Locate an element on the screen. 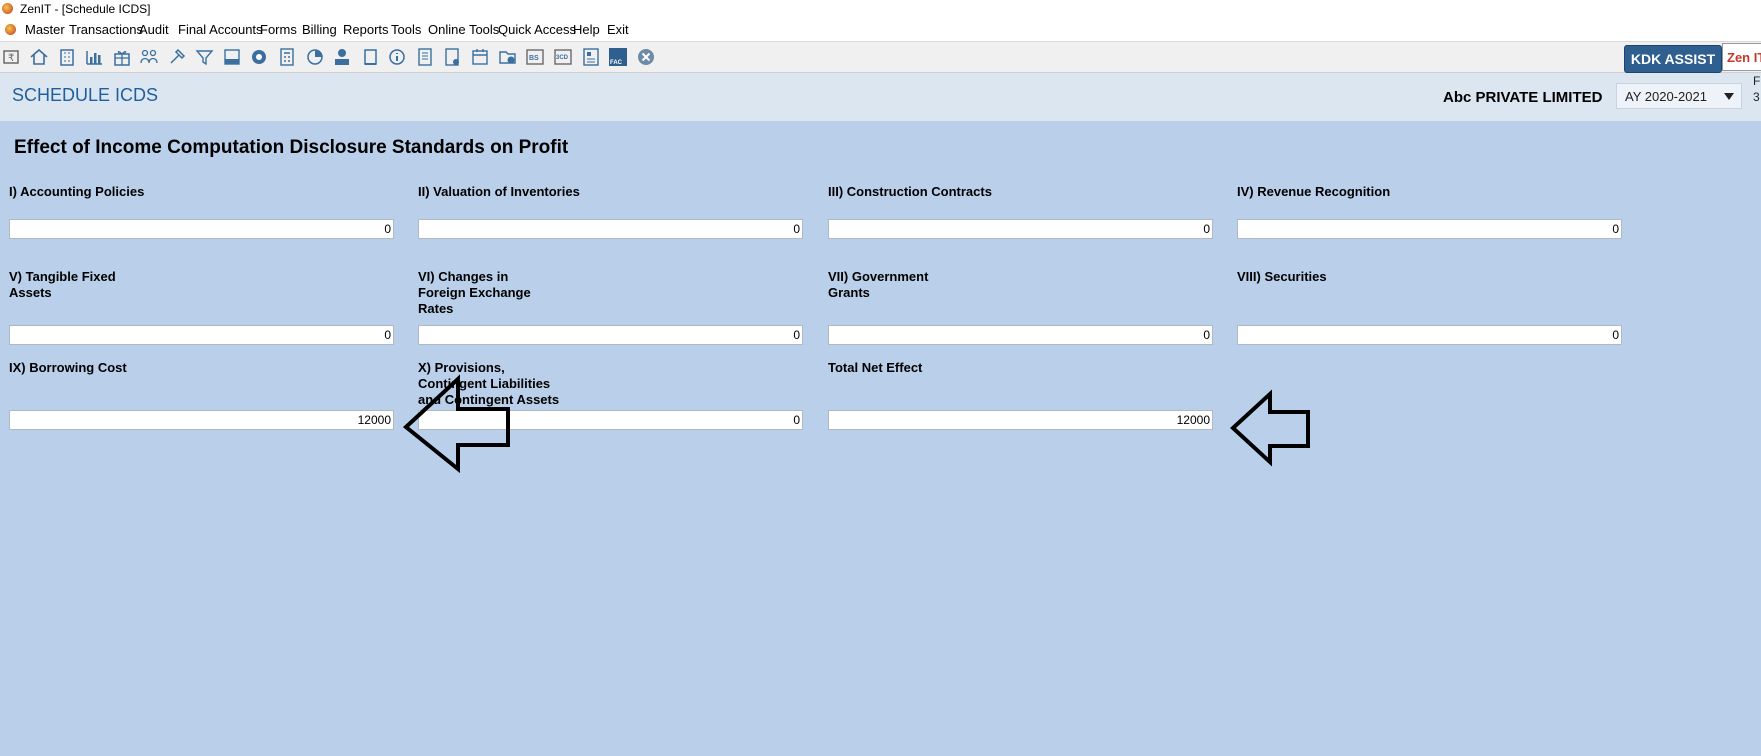  label-construction-contracts: III) Construction Contracts is located at coordinates (910, 191).